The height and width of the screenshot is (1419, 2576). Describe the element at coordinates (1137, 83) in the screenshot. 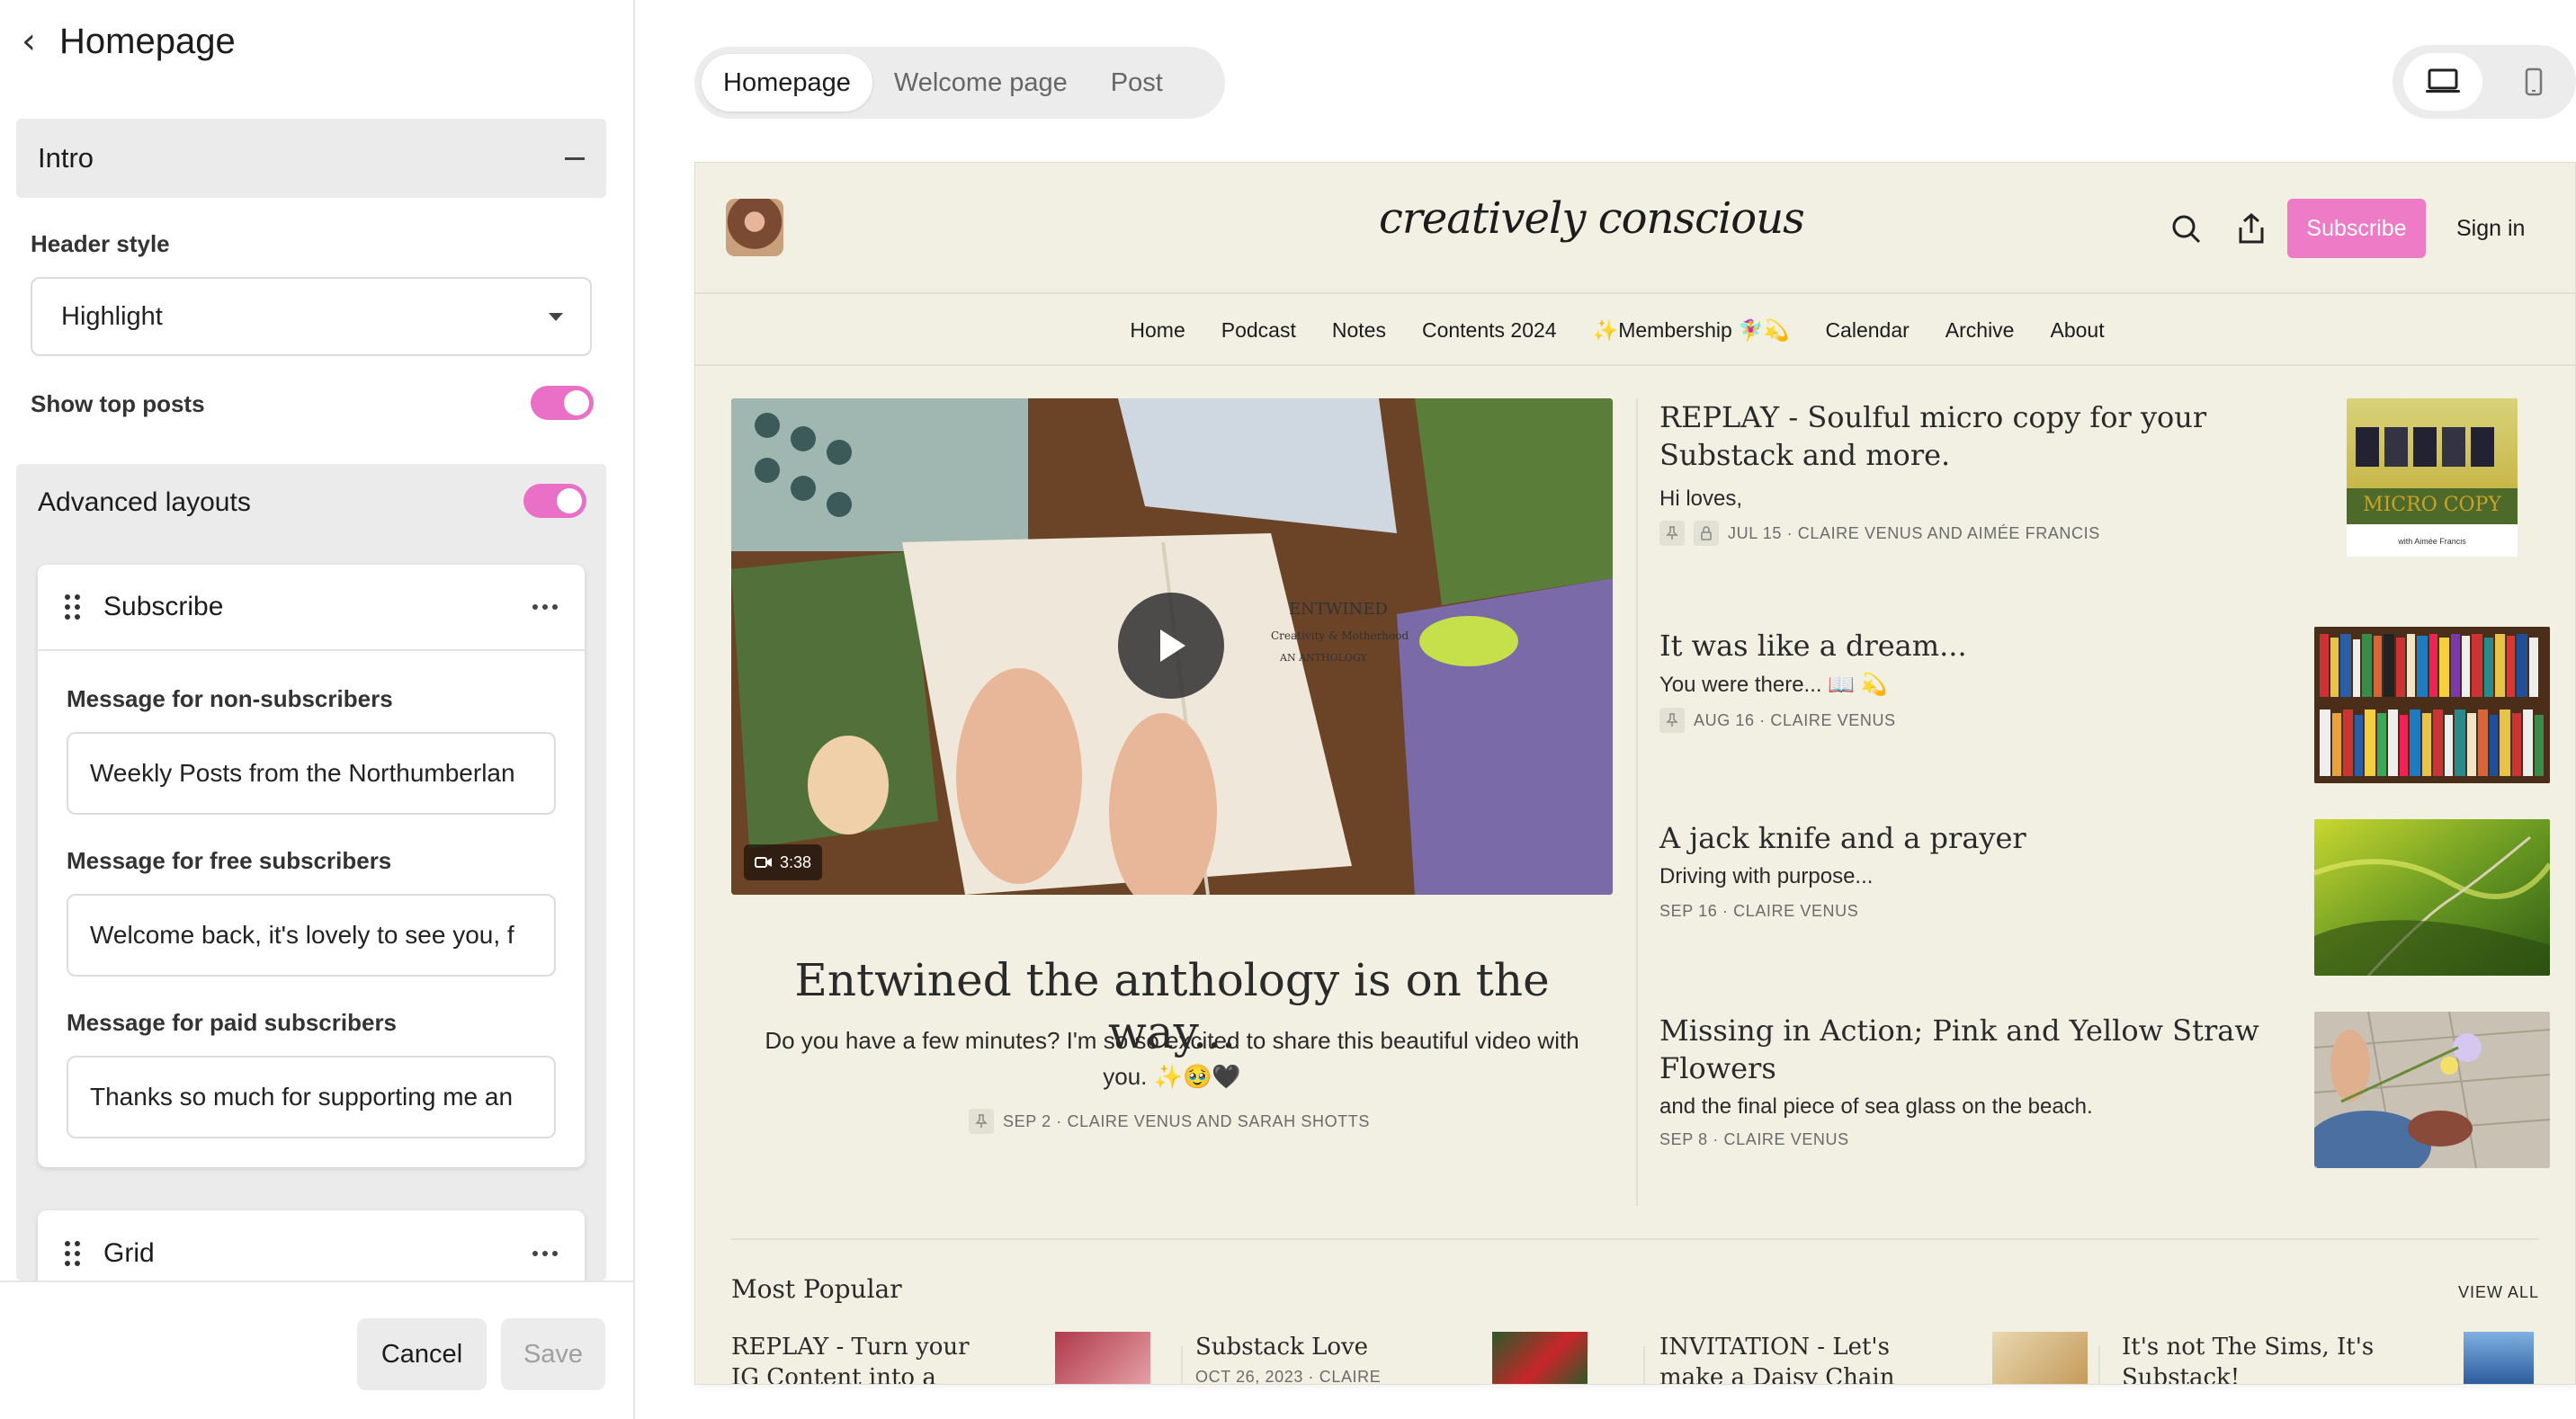

I see `tab-post: Post` at that location.